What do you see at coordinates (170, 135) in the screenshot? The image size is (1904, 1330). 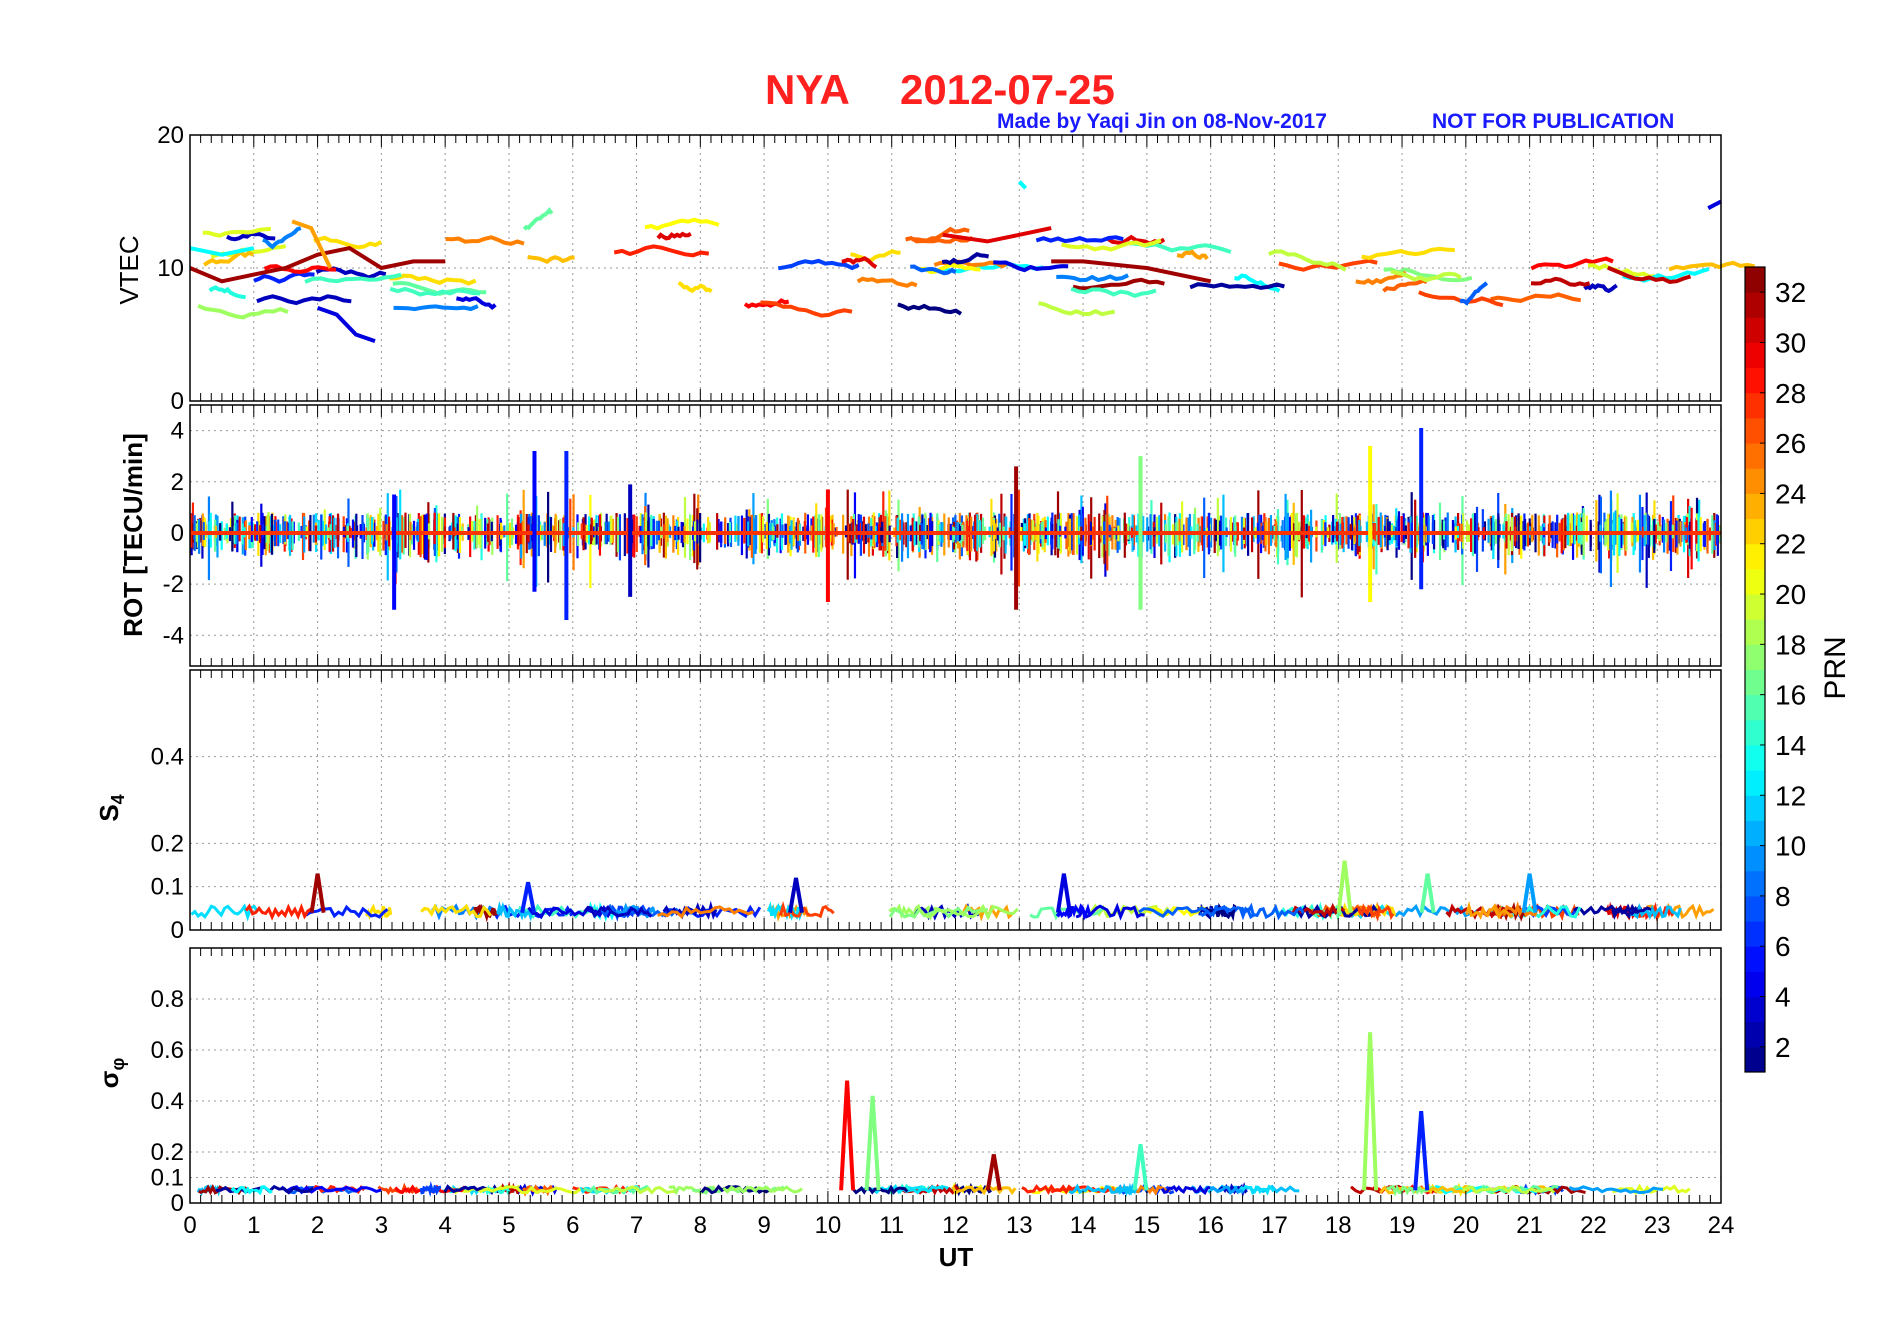 I see `y-tick-label: 20` at bounding box center [170, 135].